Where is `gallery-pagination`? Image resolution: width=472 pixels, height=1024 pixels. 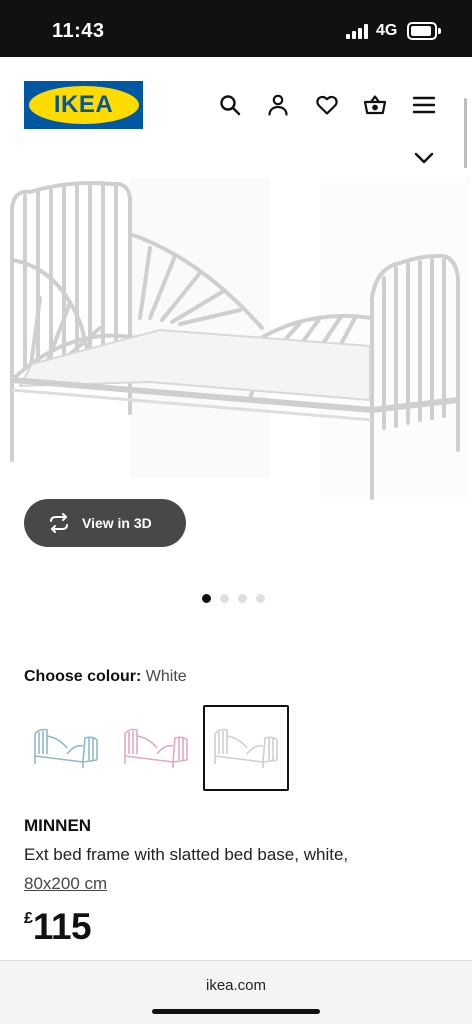
gallery-pagination is located at coordinates (233, 598).